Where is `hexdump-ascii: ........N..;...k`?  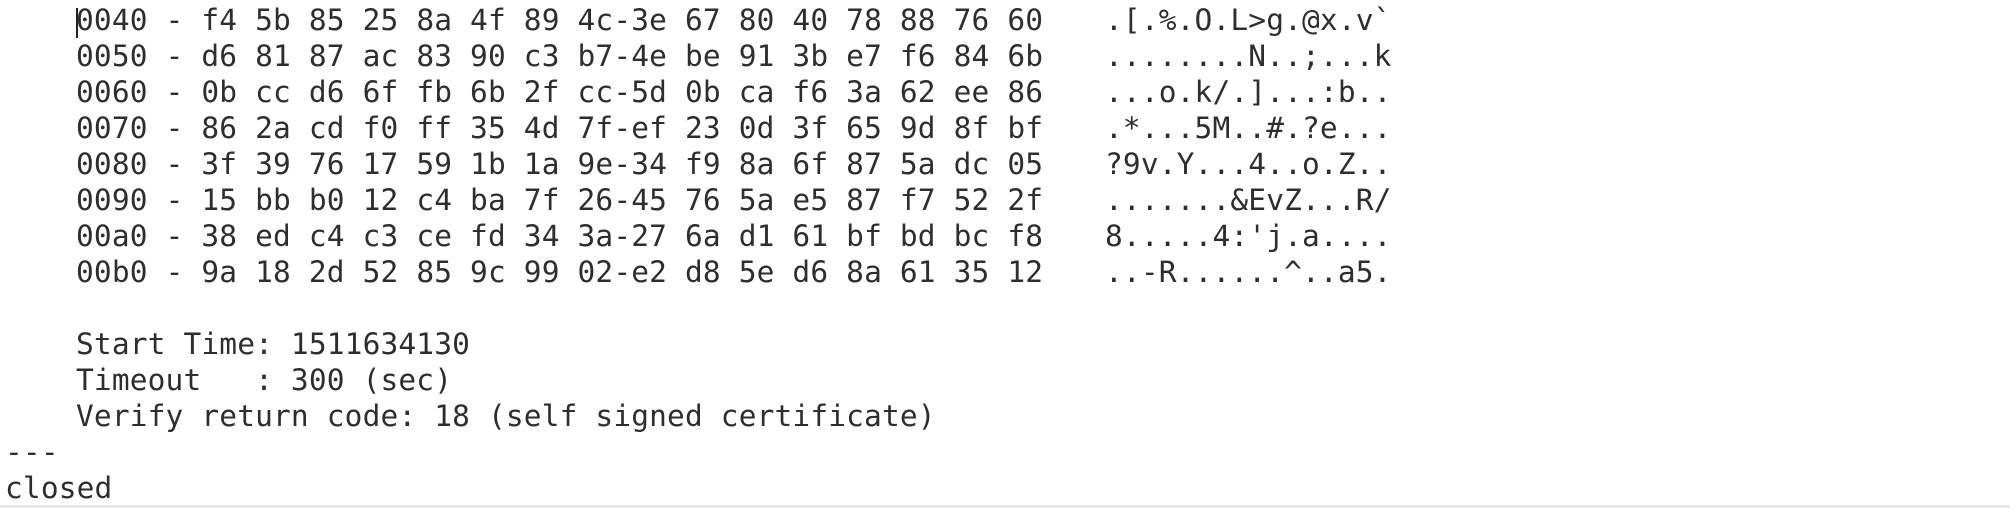 hexdump-ascii: ........N..;...k is located at coordinates (1248, 56).